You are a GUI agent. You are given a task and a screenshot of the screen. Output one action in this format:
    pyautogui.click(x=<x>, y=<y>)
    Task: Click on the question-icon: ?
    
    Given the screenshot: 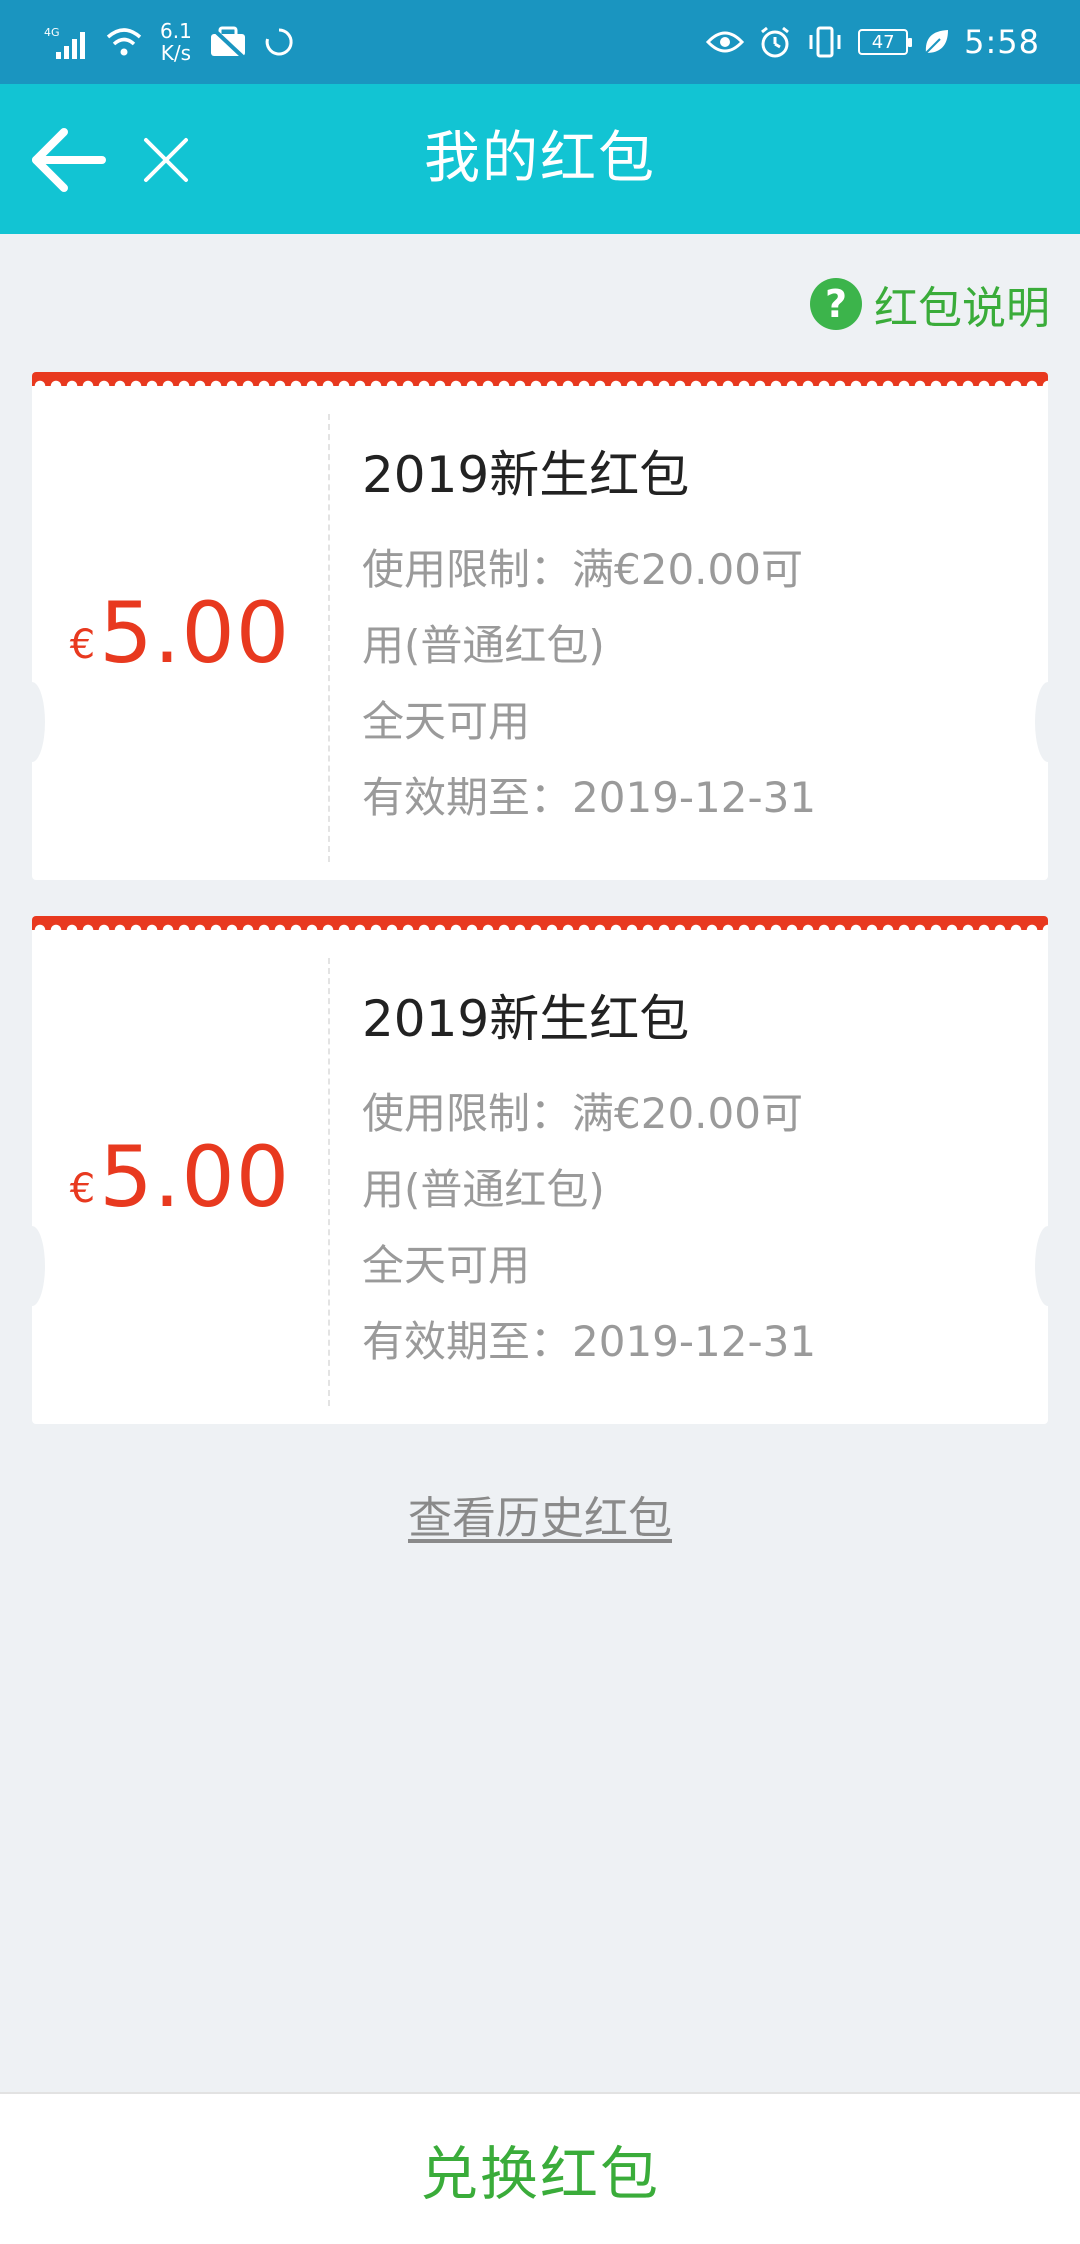 What is the action you would take?
    pyautogui.click(x=836, y=304)
    